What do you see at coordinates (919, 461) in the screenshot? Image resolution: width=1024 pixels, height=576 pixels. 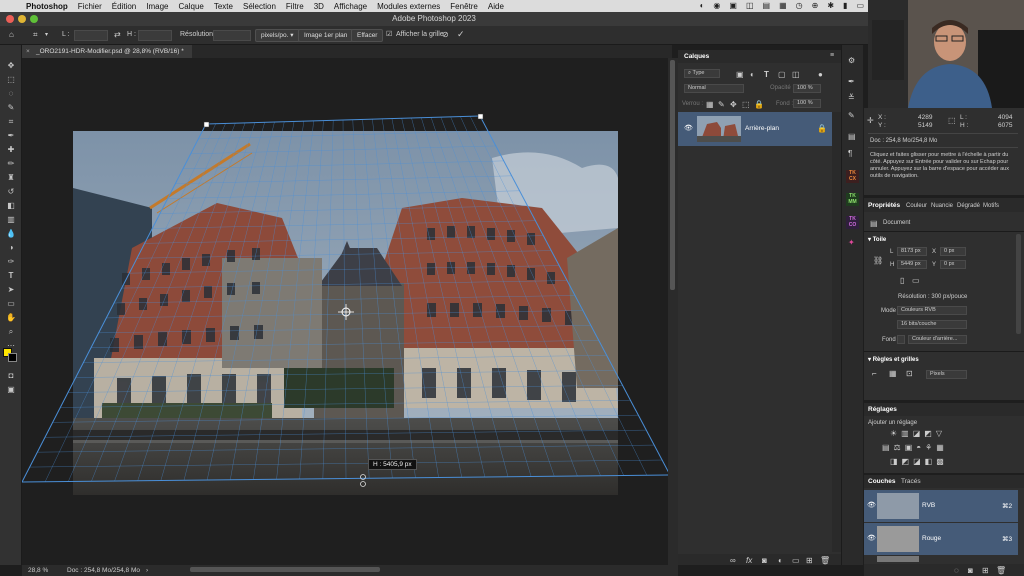 I see `adjustment-icons-row-3: ◨◩◪◧▩` at bounding box center [919, 461].